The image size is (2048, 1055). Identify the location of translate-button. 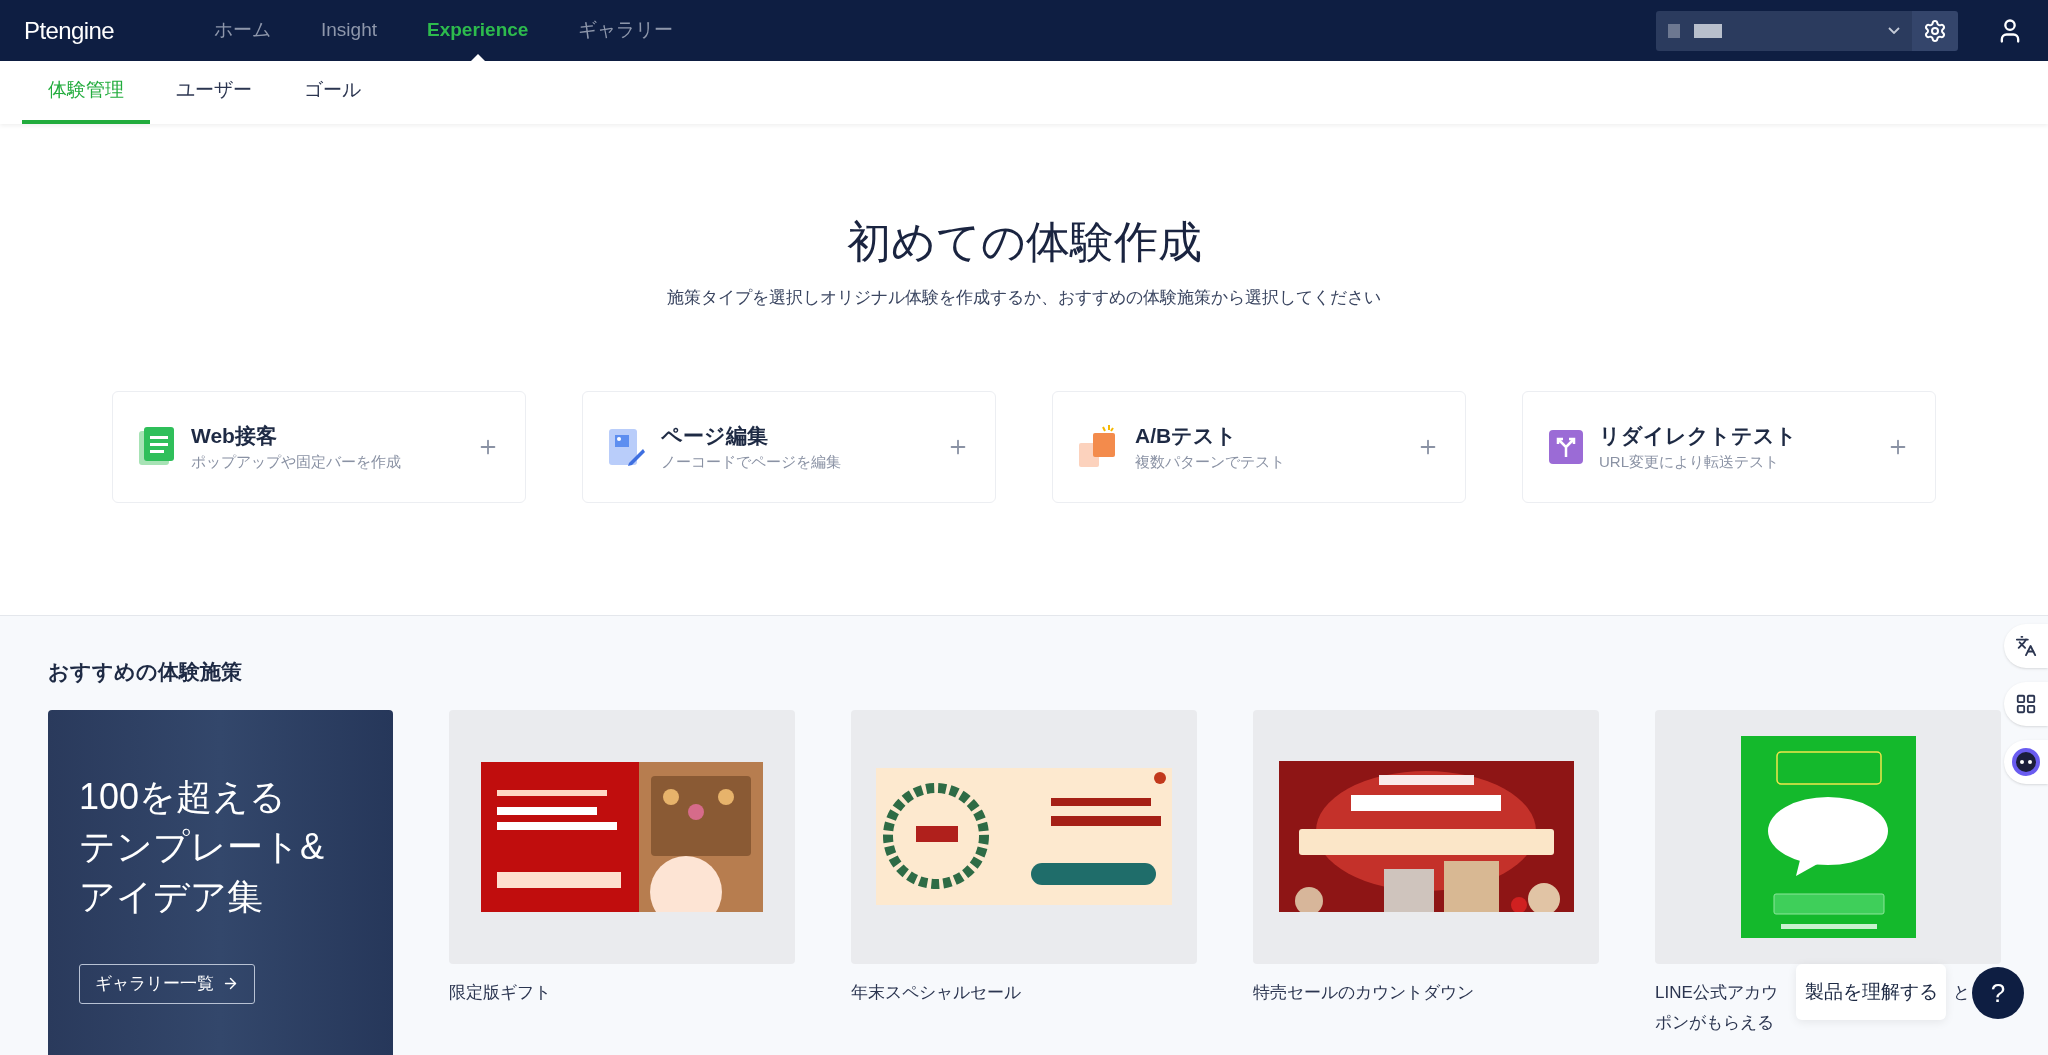
(2026, 646).